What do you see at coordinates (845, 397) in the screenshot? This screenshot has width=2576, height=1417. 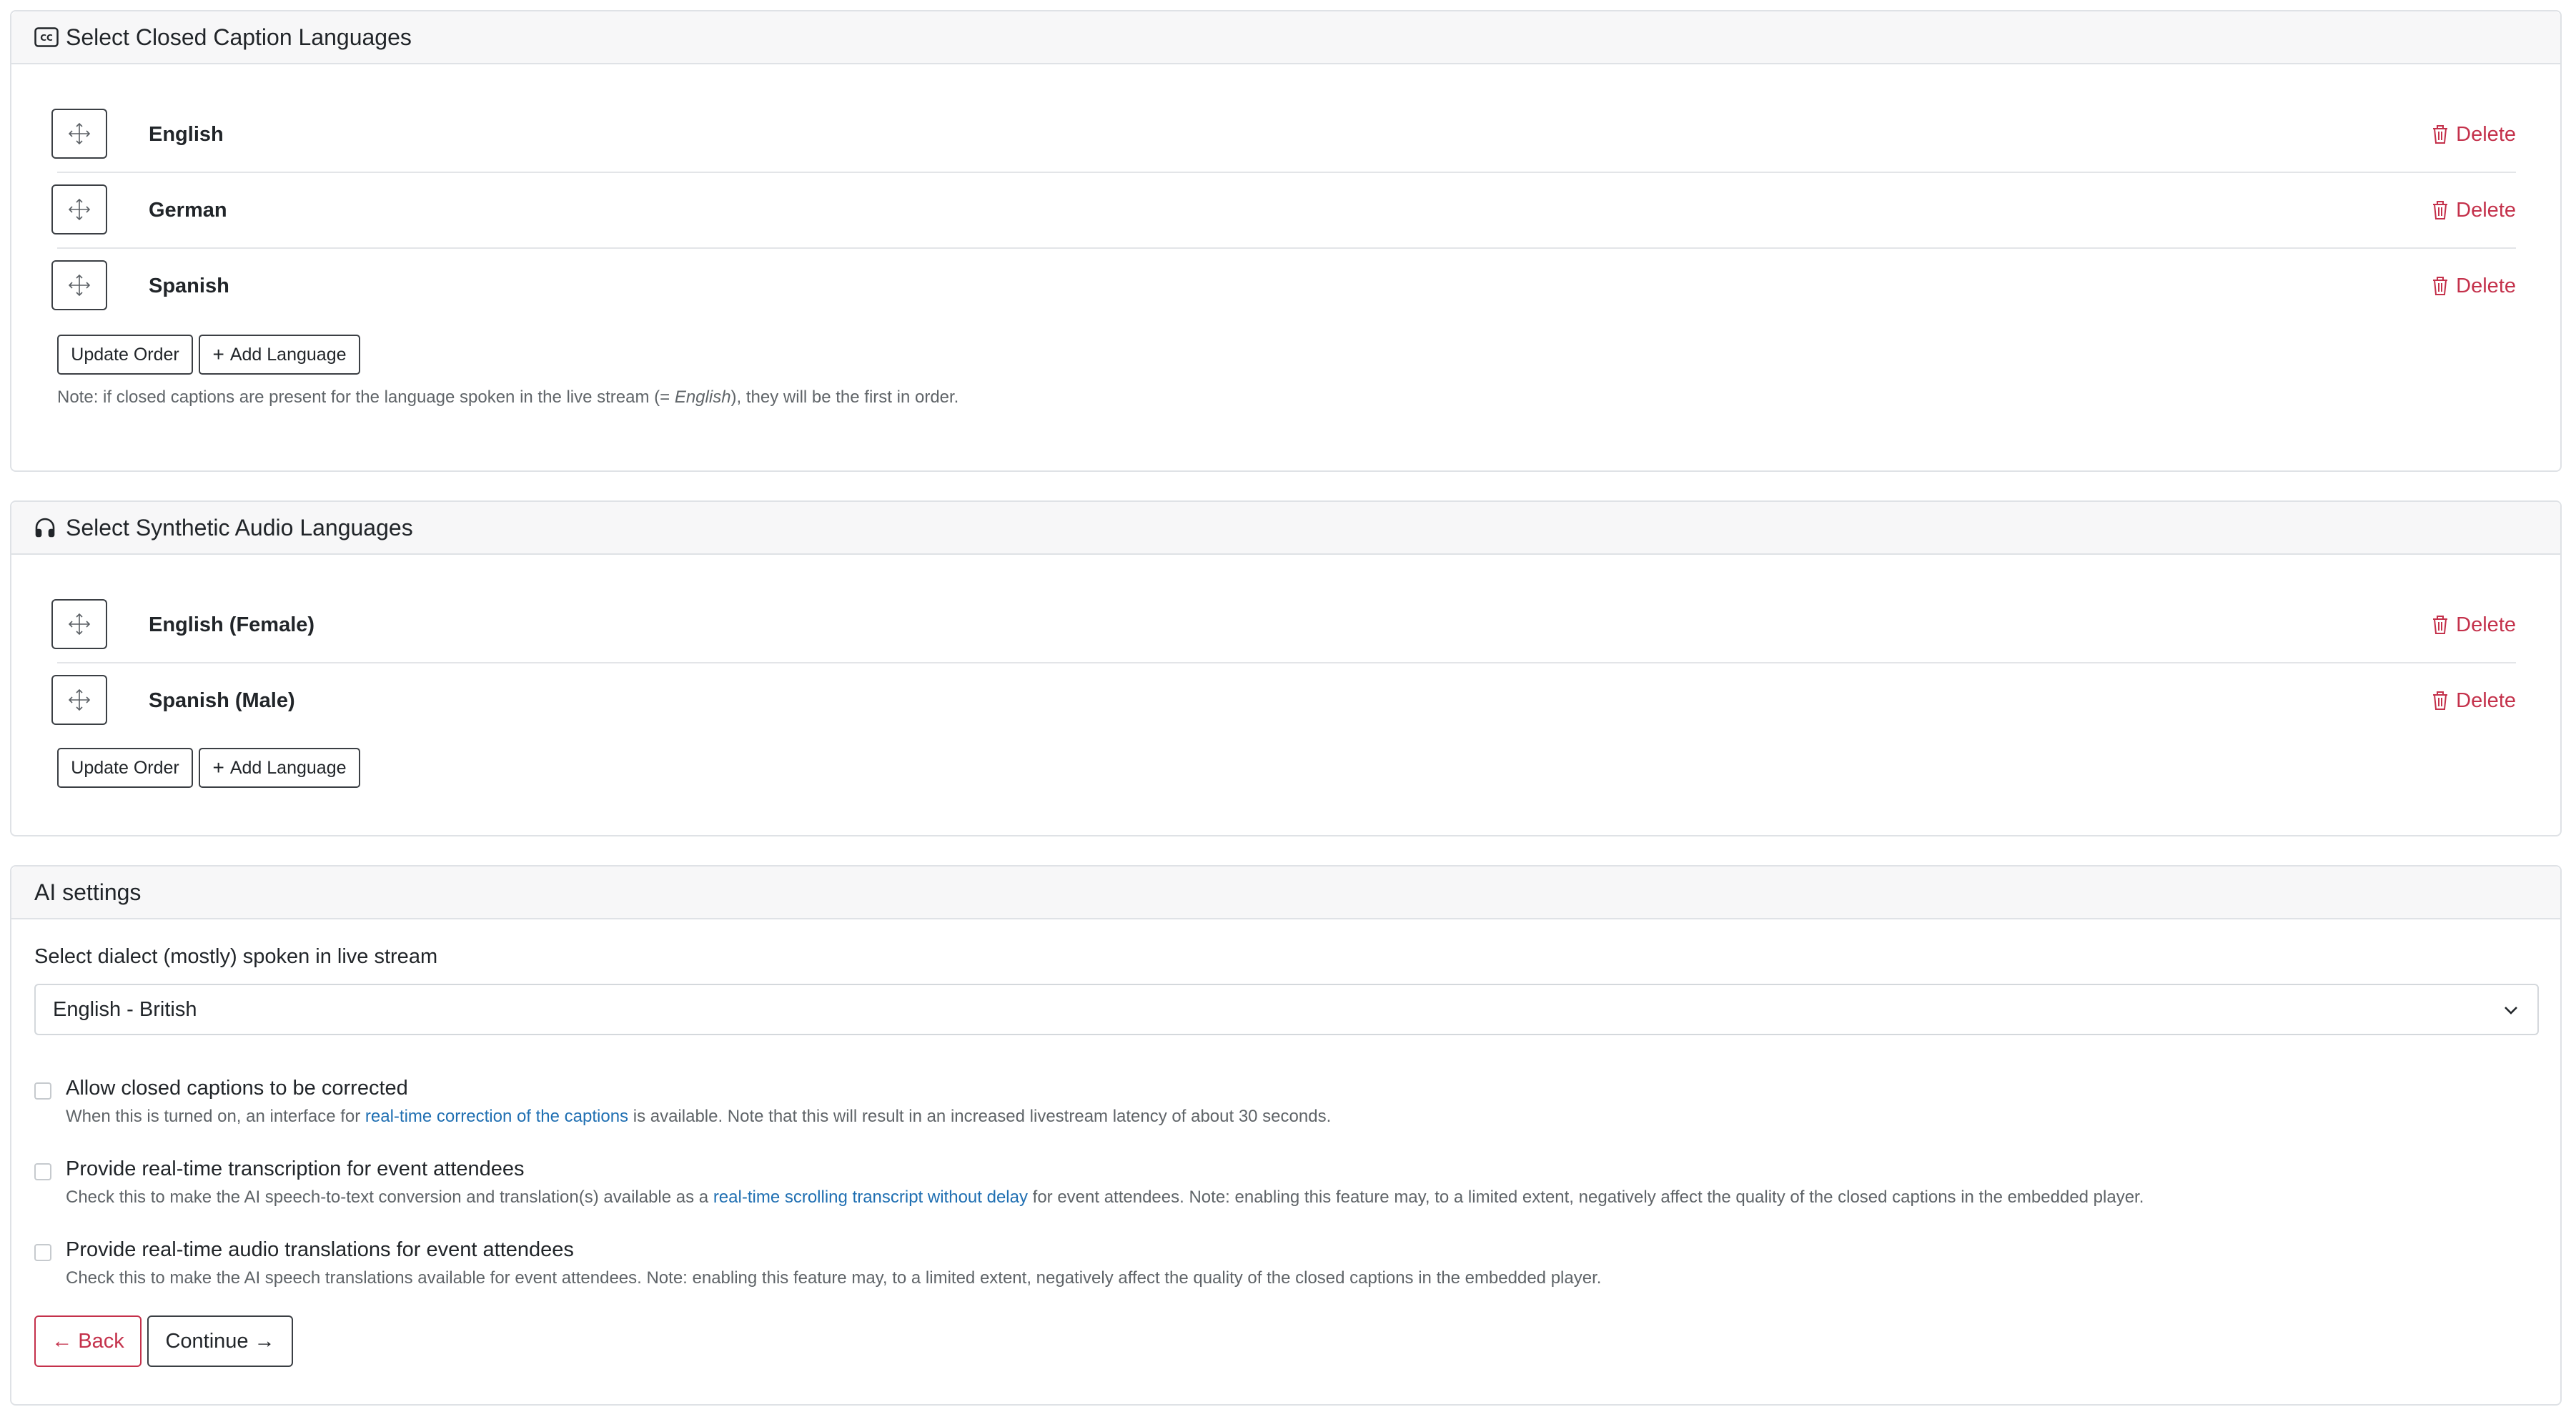 I see `note-text-end: ), they will be the first in order.` at bounding box center [845, 397].